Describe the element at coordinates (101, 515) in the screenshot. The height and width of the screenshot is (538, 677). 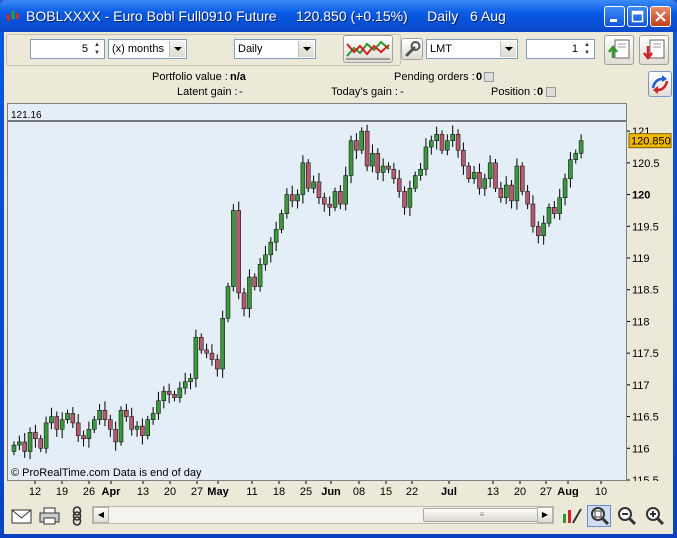
I see `scroll-left-button: ◀` at that location.